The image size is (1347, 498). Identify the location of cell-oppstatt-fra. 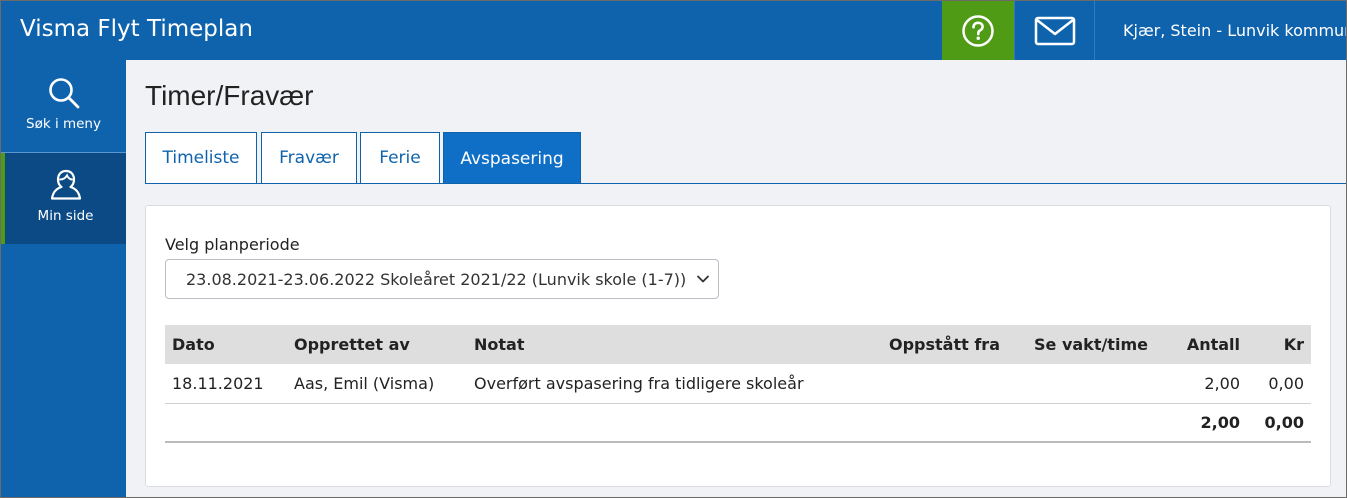
(954, 384).